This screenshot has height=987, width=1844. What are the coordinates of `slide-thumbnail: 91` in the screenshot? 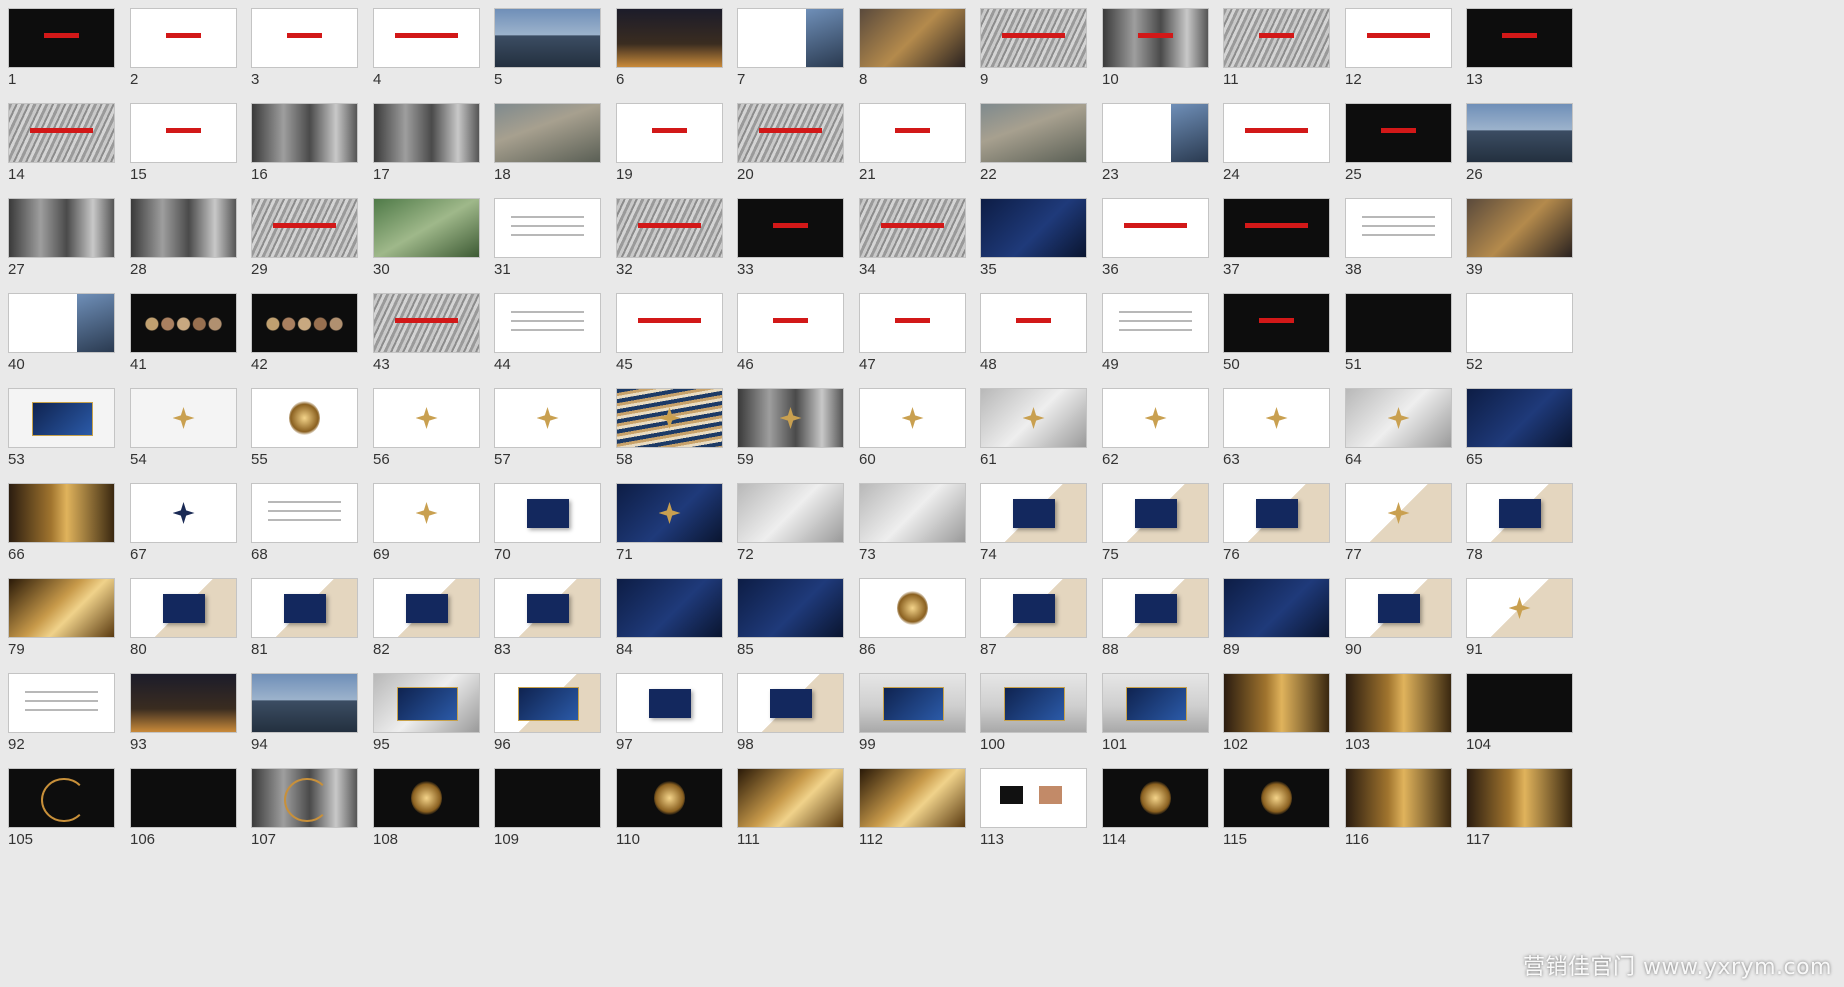 It's located at (1538, 631).